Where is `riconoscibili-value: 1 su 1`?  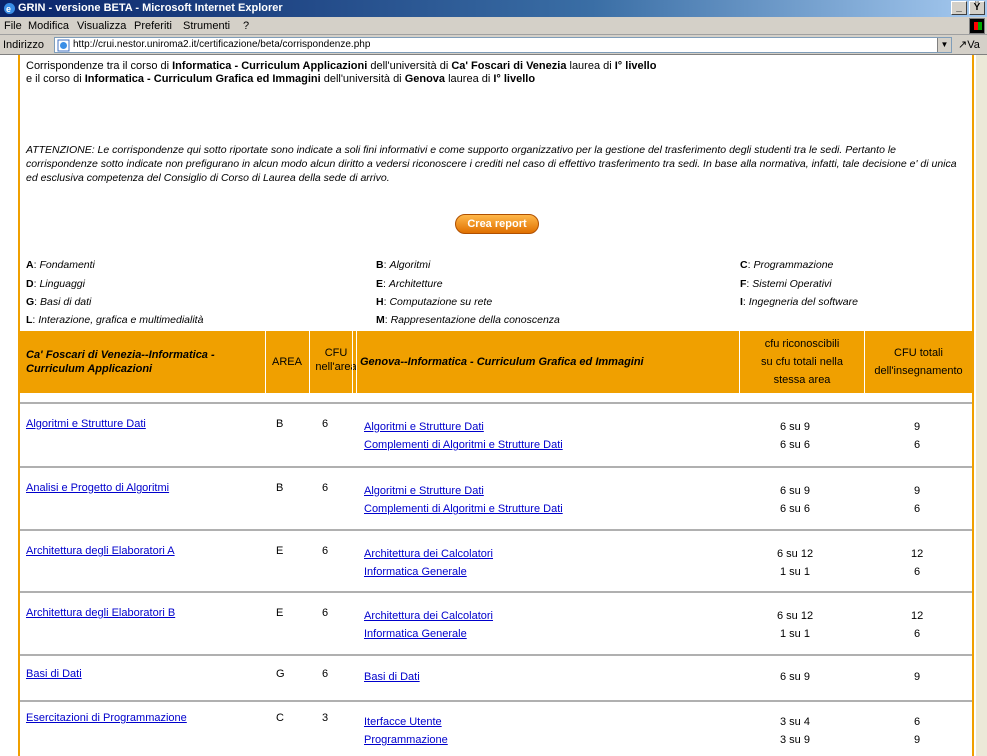 riconoscibili-value: 1 su 1 is located at coordinates (795, 572).